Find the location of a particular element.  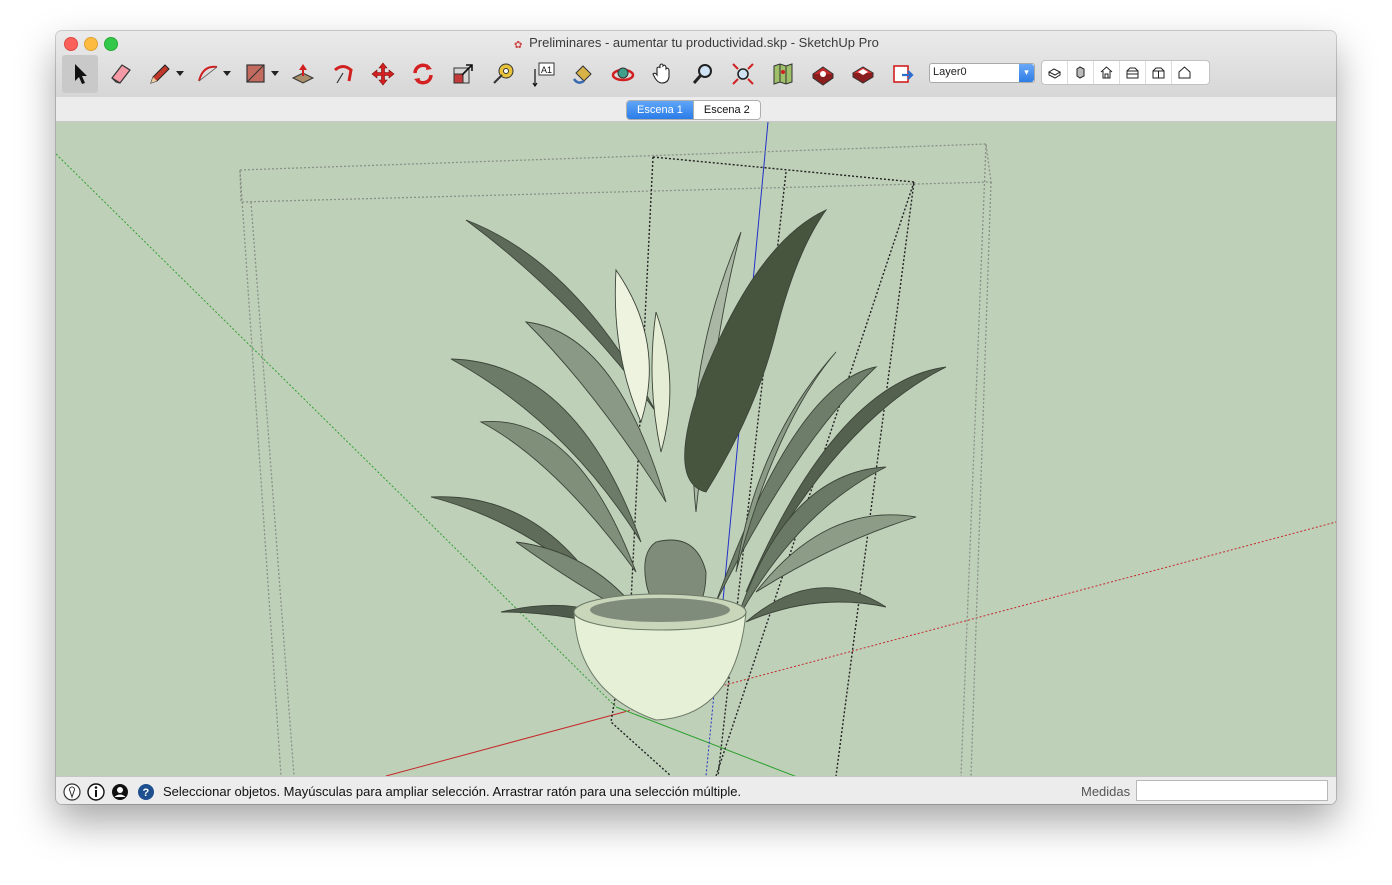

zoom-extents-icon is located at coordinates (743, 74).